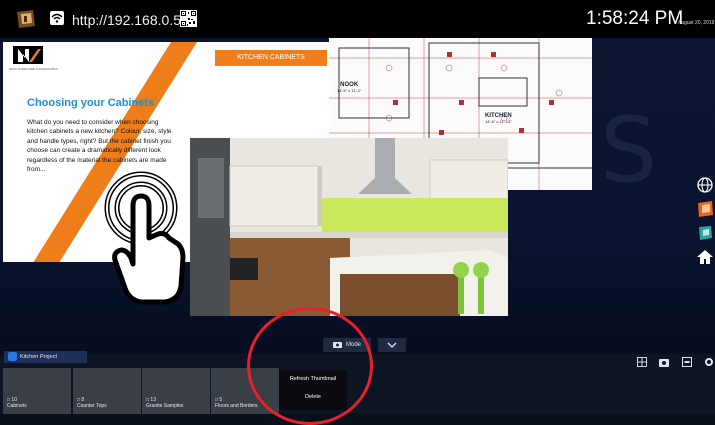  What do you see at coordinates (629, 150) in the screenshot?
I see `background-watermark: S` at bounding box center [629, 150].